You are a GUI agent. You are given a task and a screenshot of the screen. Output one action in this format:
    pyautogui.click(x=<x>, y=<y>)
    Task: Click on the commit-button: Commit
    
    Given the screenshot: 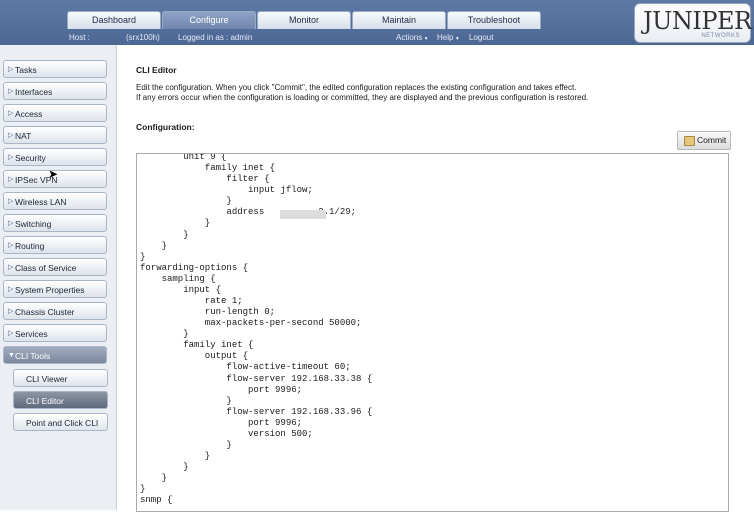 What is the action you would take?
    pyautogui.click(x=704, y=140)
    